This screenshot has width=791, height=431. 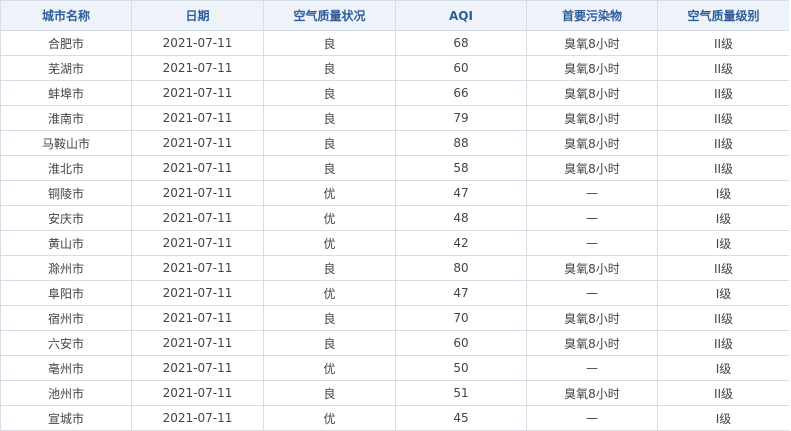 I want to click on table-row: 亳州市 2021-07-11 优 50— I级, so click(x=394, y=368).